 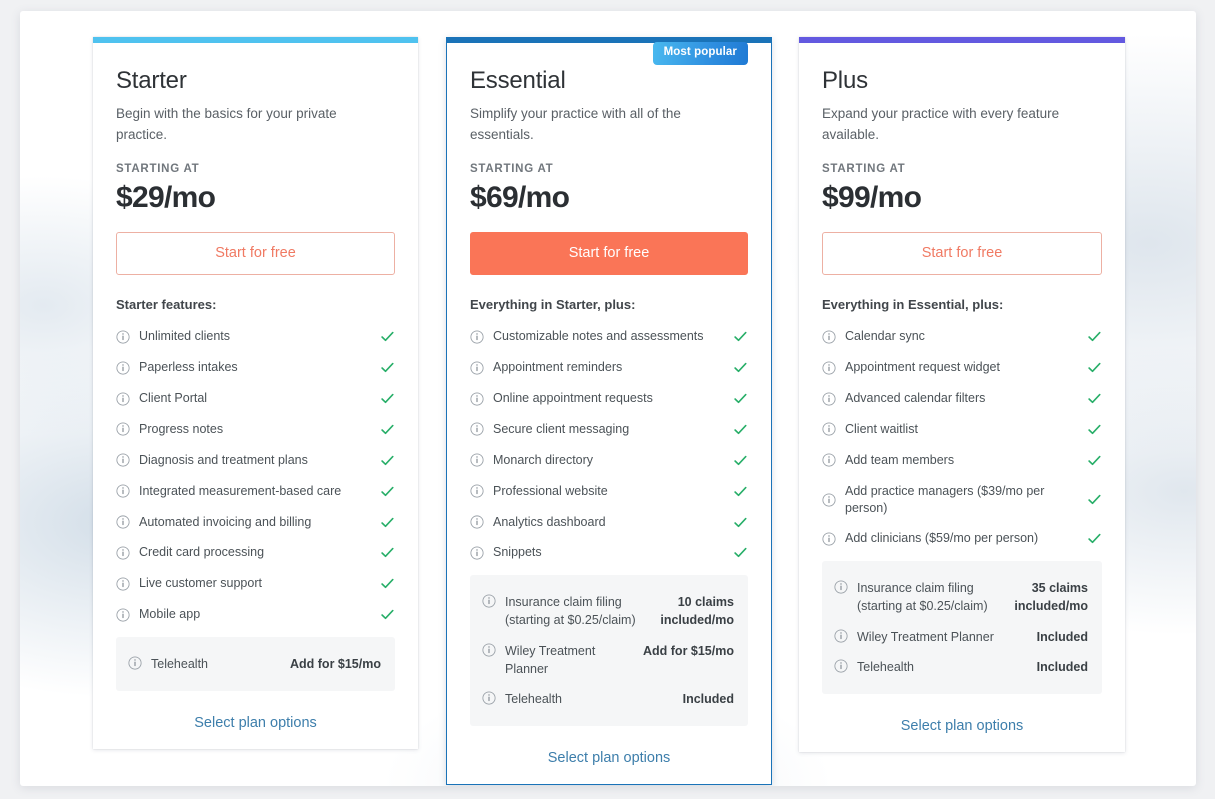 I want to click on feature-label: Professional website, so click(x=550, y=490).